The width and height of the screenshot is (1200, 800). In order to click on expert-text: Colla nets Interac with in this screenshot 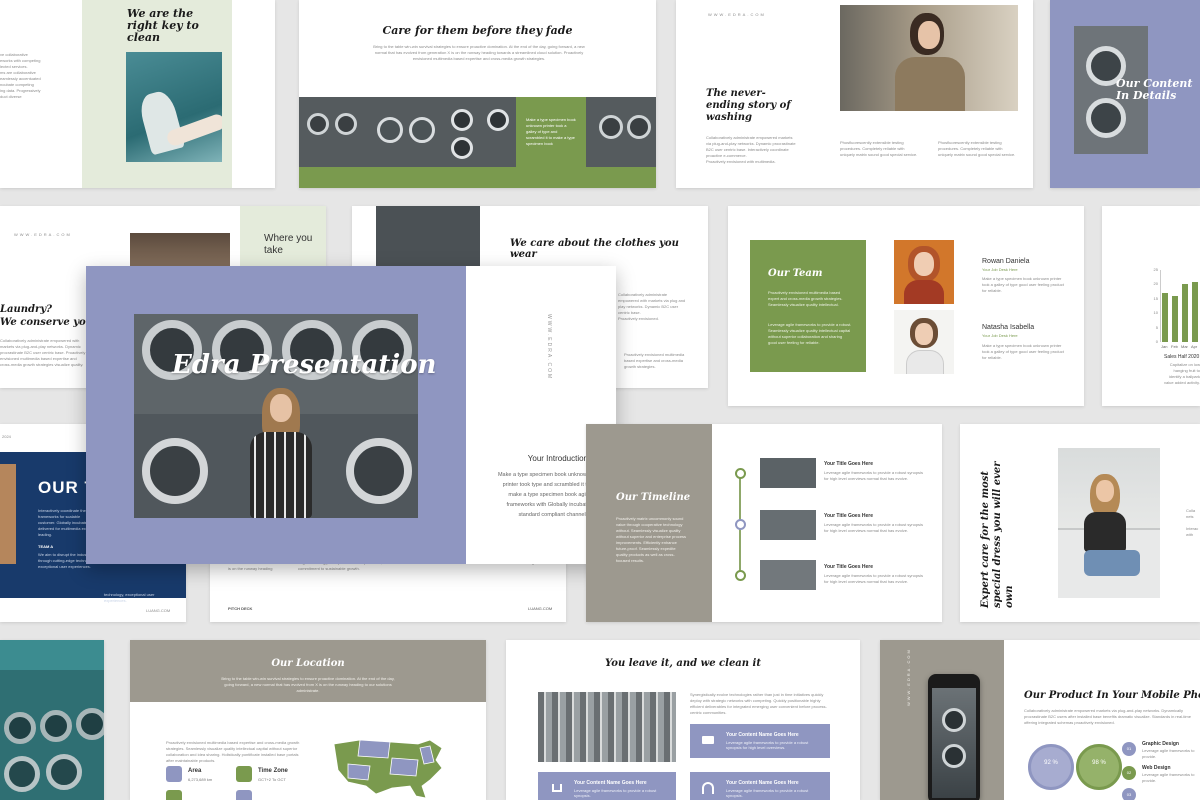, I will do `click(1192, 522)`.